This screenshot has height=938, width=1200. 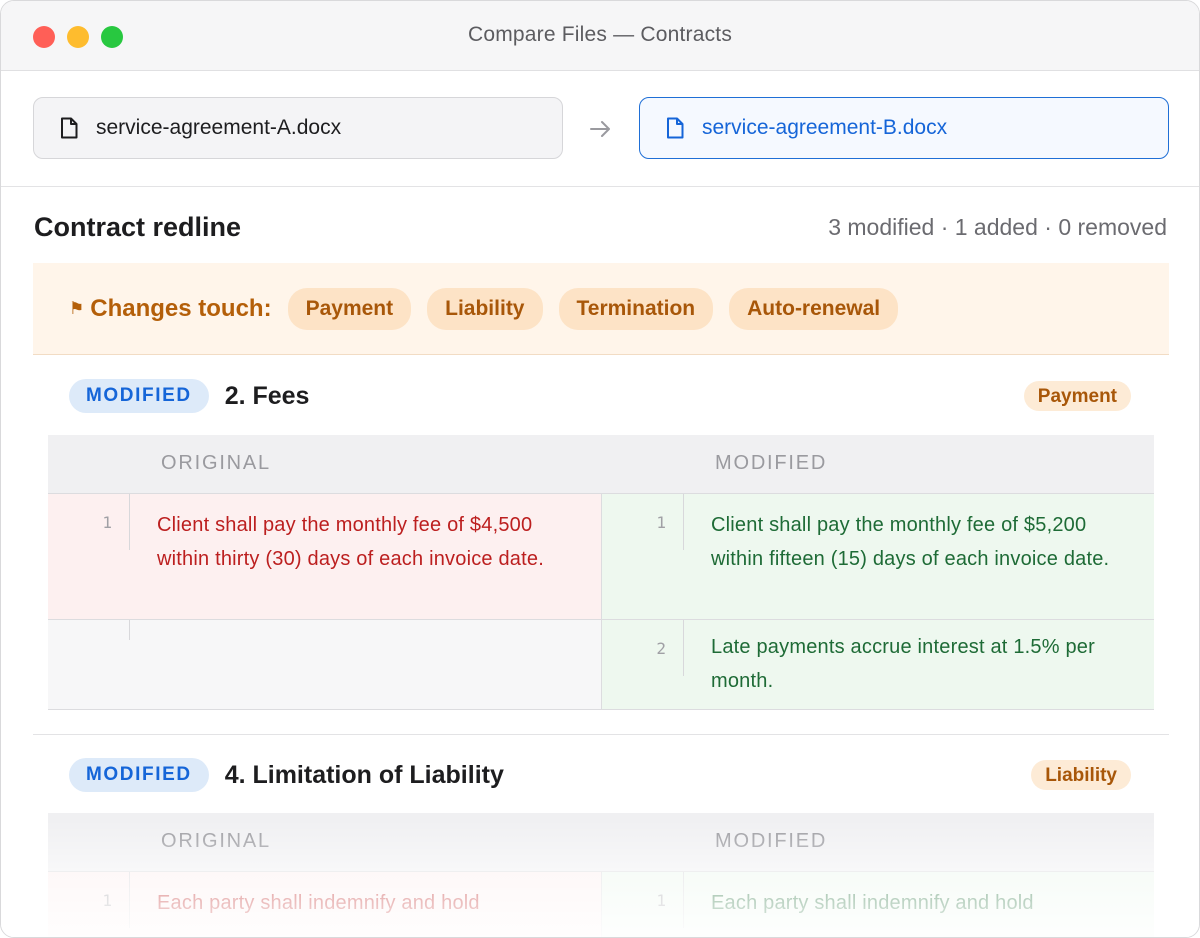 I want to click on deleted-cell: 1 Each party shall indemnify and hold, so click(x=324, y=904).